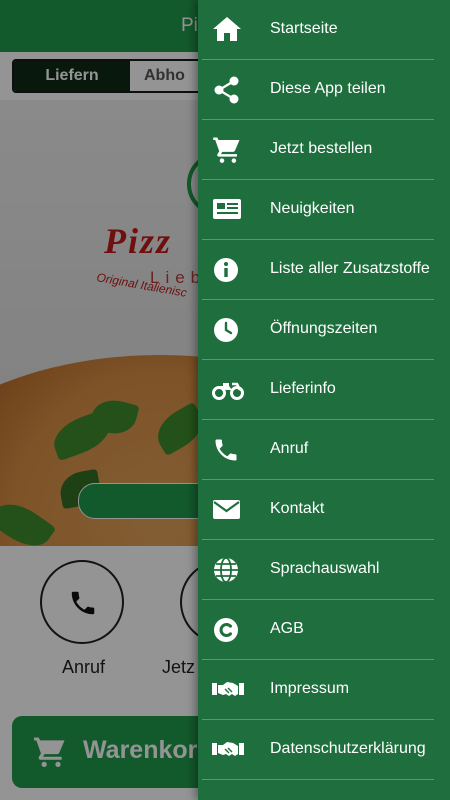  What do you see at coordinates (303, 388) in the screenshot?
I see `drawer-item-label: Lieferinfo` at bounding box center [303, 388].